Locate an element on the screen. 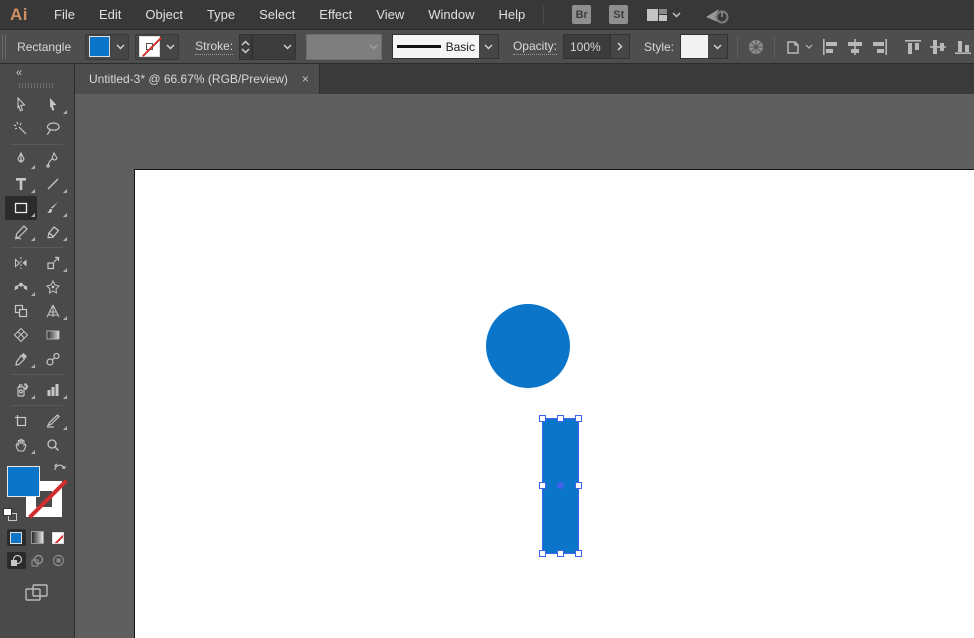 The height and width of the screenshot is (638, 974). document-tab: Untitled-3* @ 66.67% (RGB/Preview) × is located at coordinates (197, 79).